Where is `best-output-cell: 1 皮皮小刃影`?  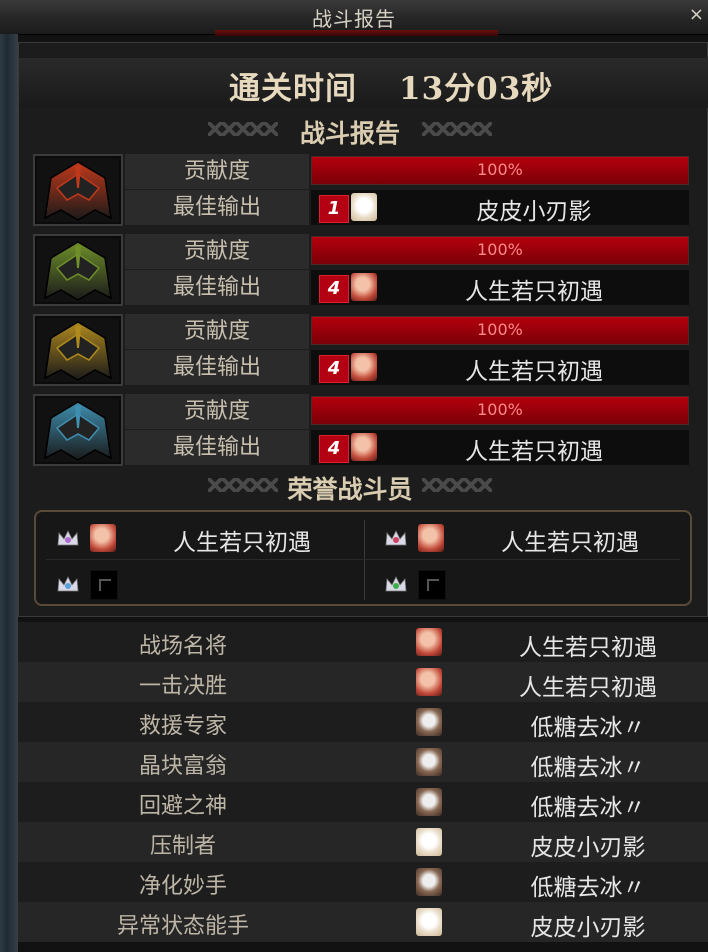
best-output-cell: 1 皮皮小刃影 is located at coordinates (500, 207).